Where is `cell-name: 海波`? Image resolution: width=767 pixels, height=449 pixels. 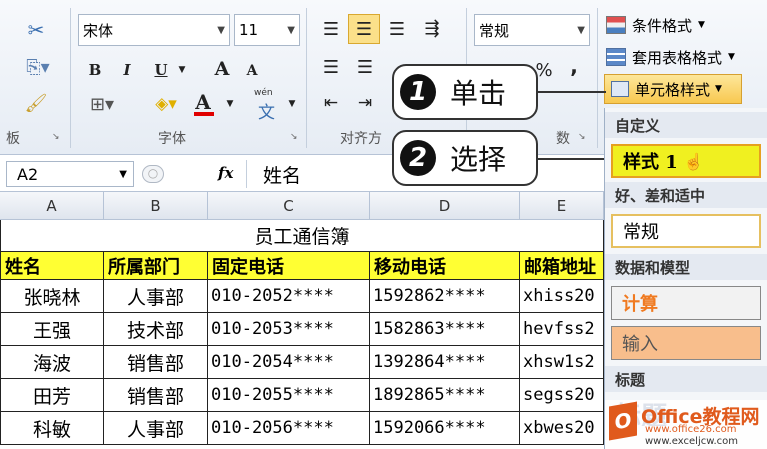 cell-name: 海波 is located at coordinates (52, 362).